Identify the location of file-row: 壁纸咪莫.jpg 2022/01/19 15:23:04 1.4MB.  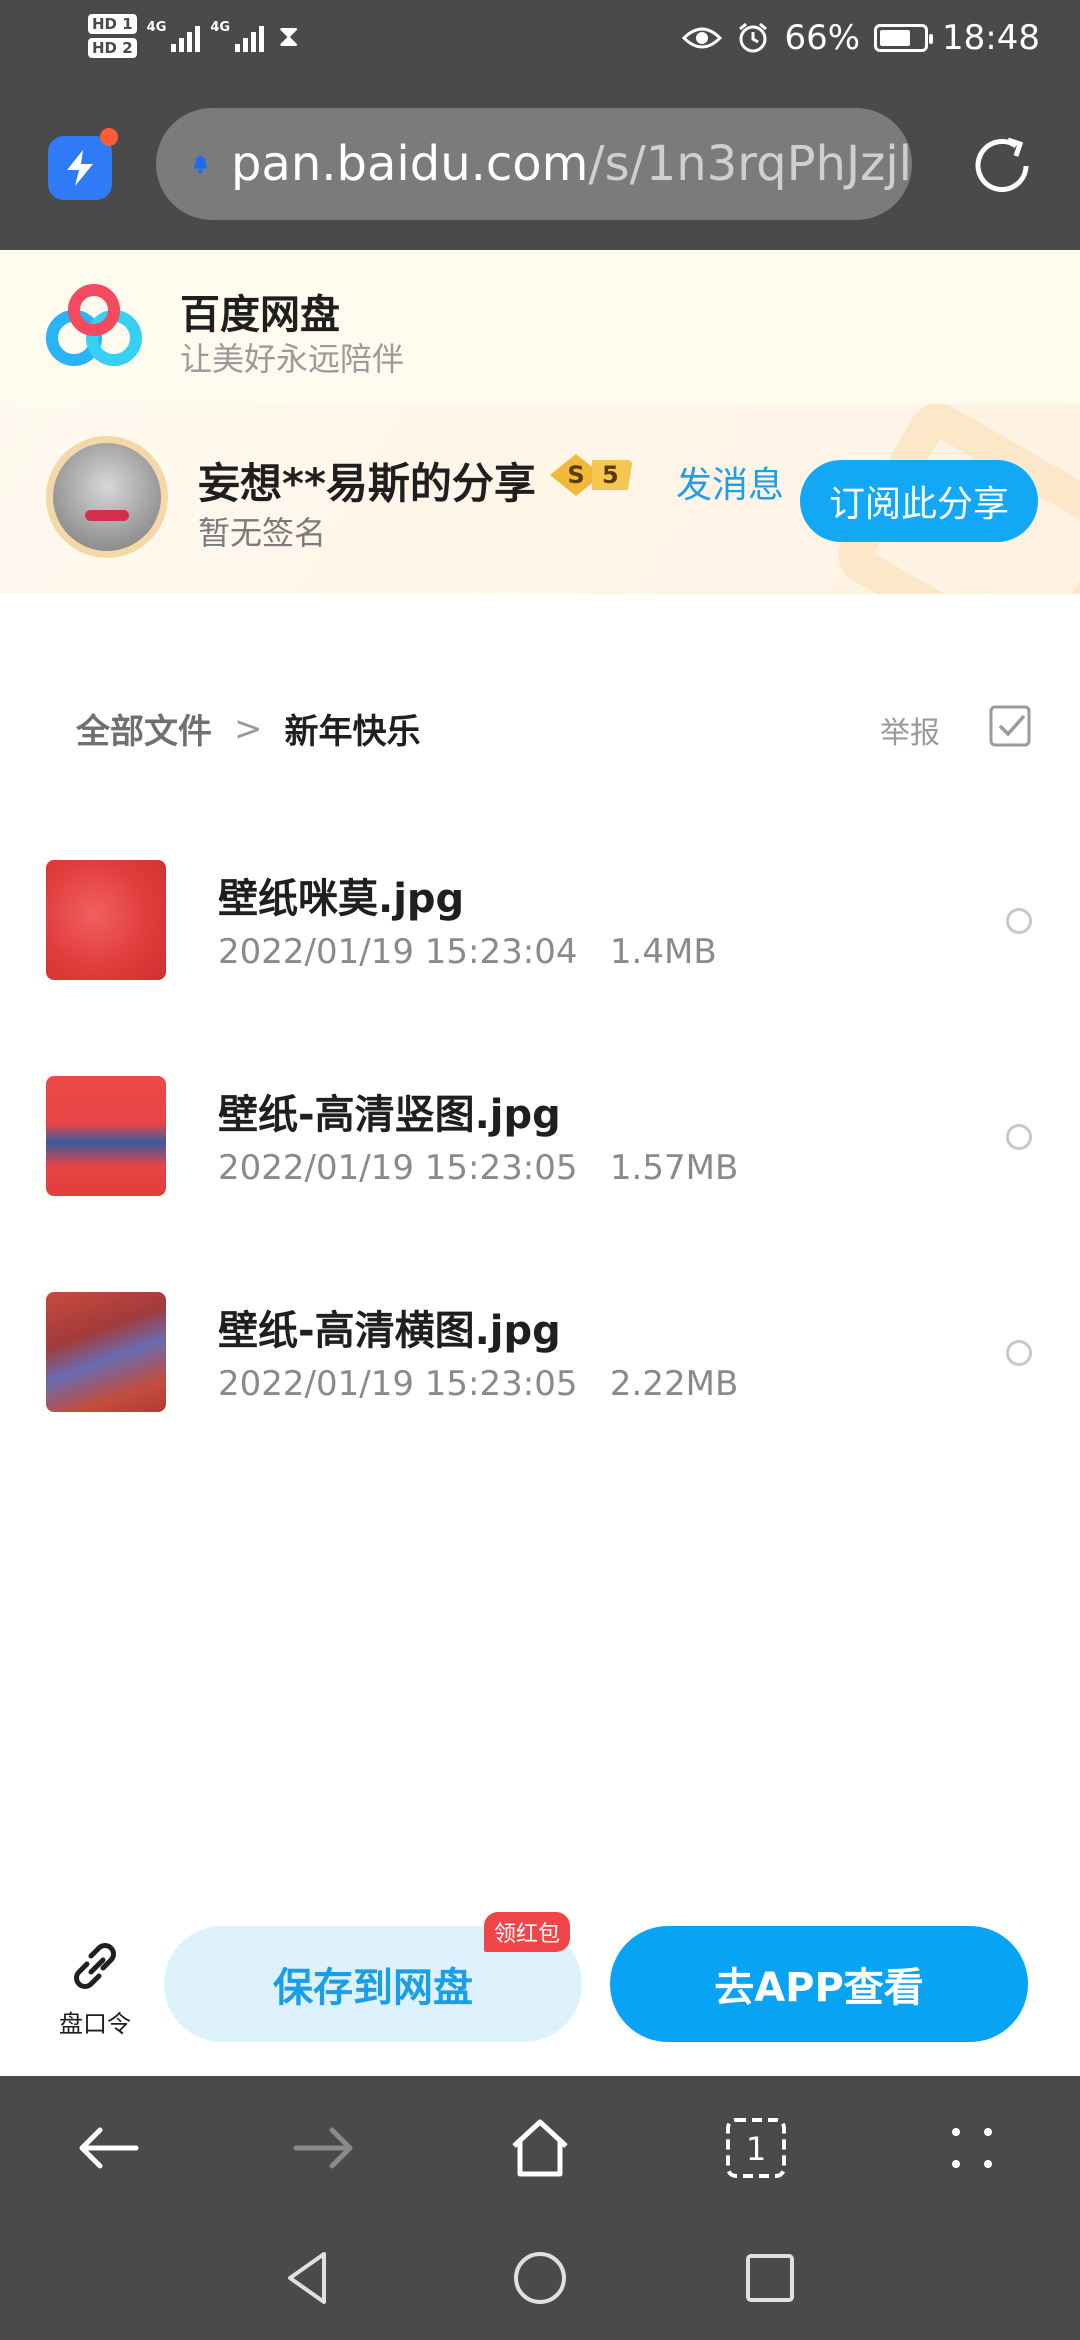
(540, 968).